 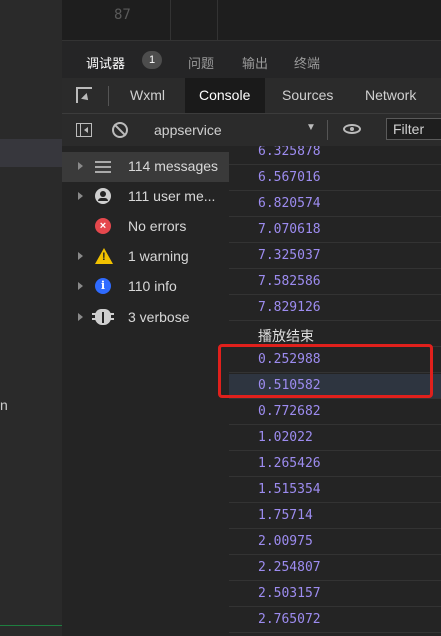 I want to click on log-text: 1.515354, so click(x=289, y=489).